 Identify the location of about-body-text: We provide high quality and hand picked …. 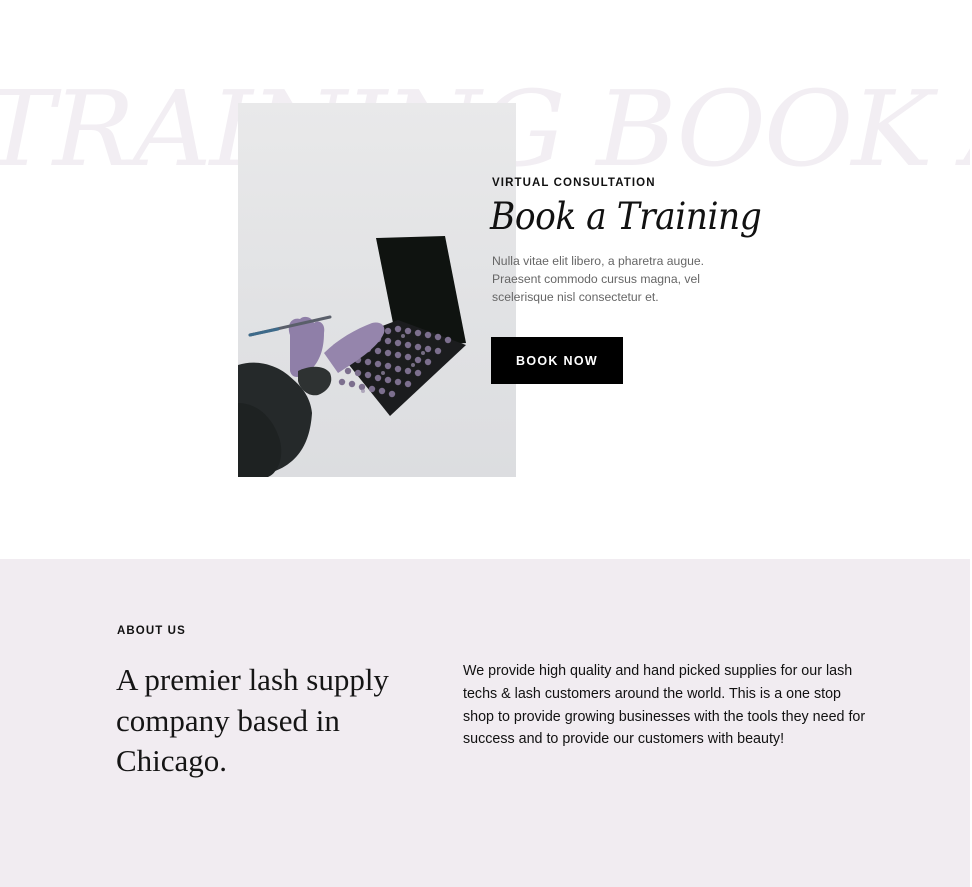
(664, 705).